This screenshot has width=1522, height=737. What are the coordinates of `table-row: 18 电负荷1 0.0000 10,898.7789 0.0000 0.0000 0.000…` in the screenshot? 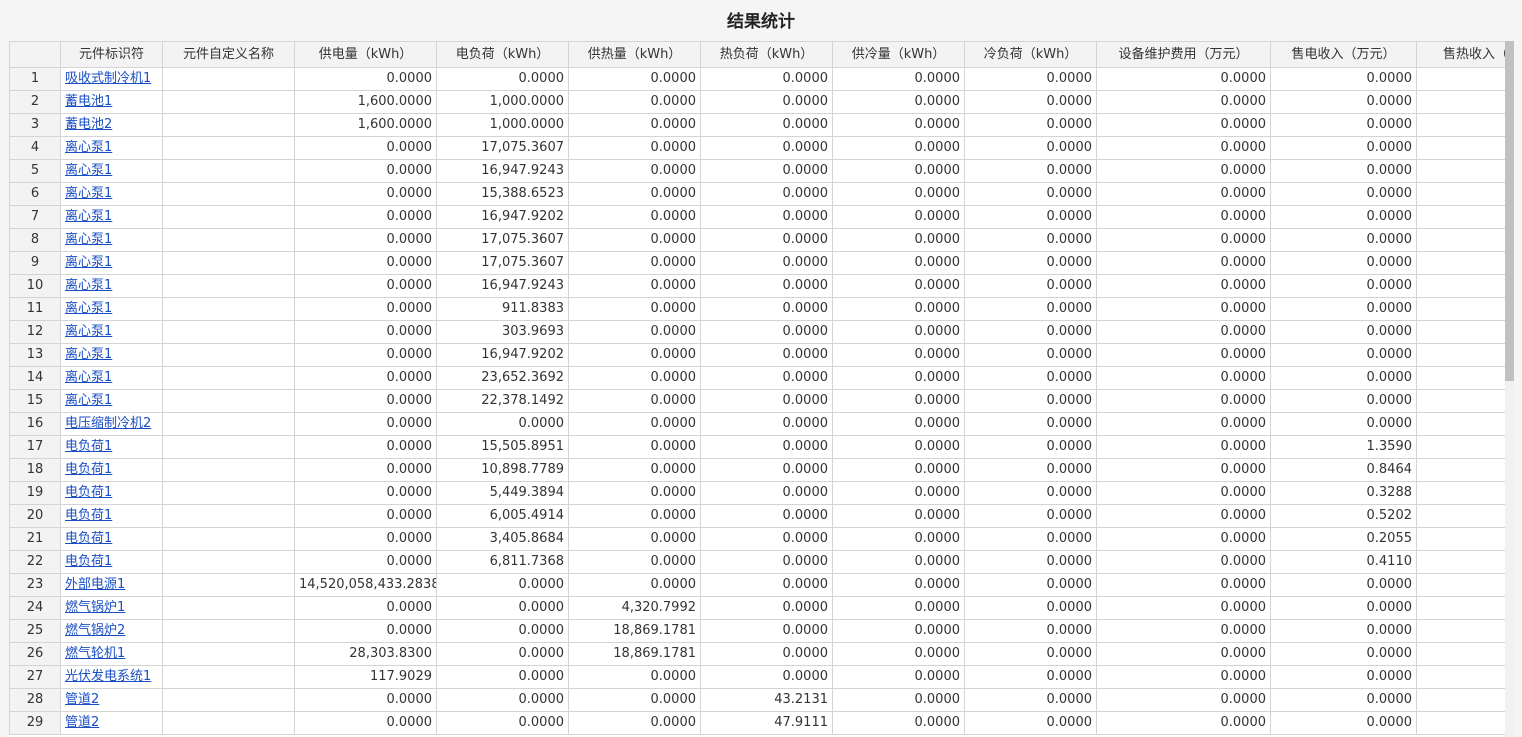 It's located at (757, 470).